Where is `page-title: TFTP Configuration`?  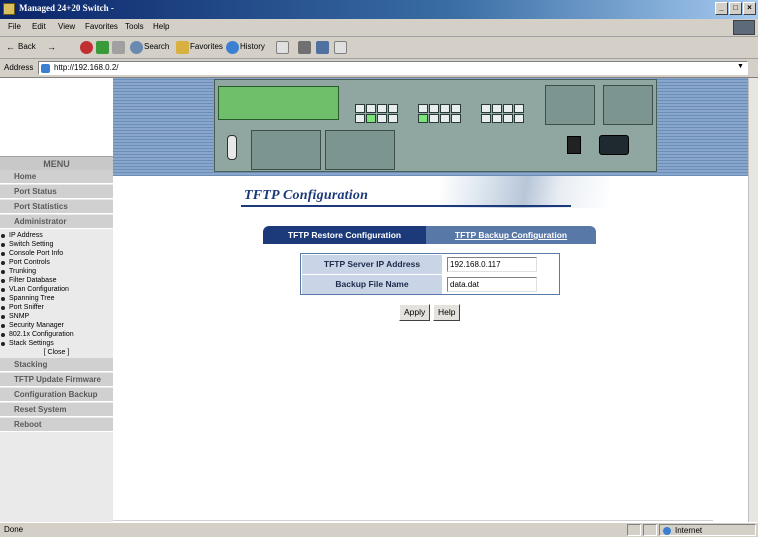 page-title: TFTP Configuration is located at coordinates (306, 195).